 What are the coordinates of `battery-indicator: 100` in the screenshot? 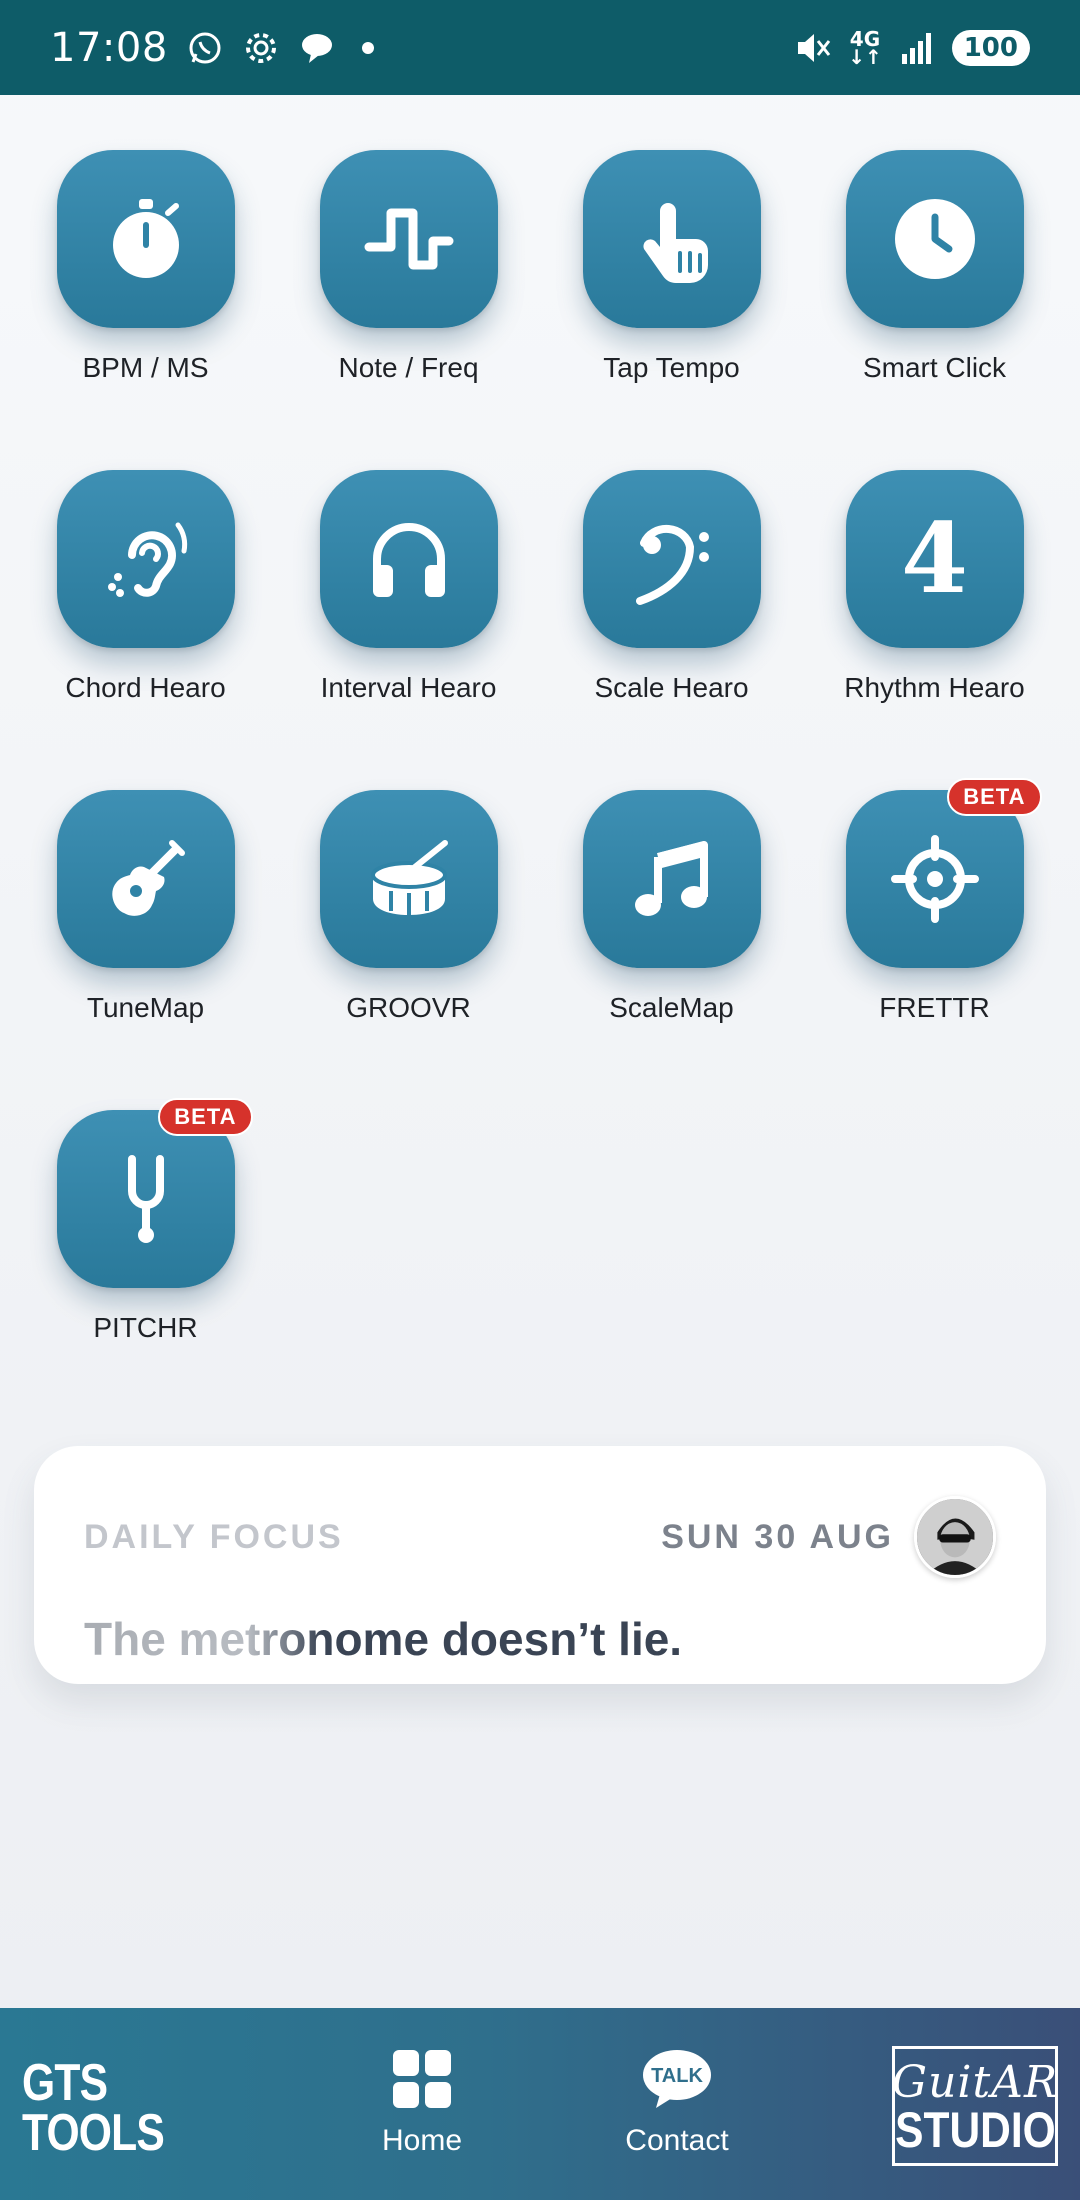 It's located at (990, 47).